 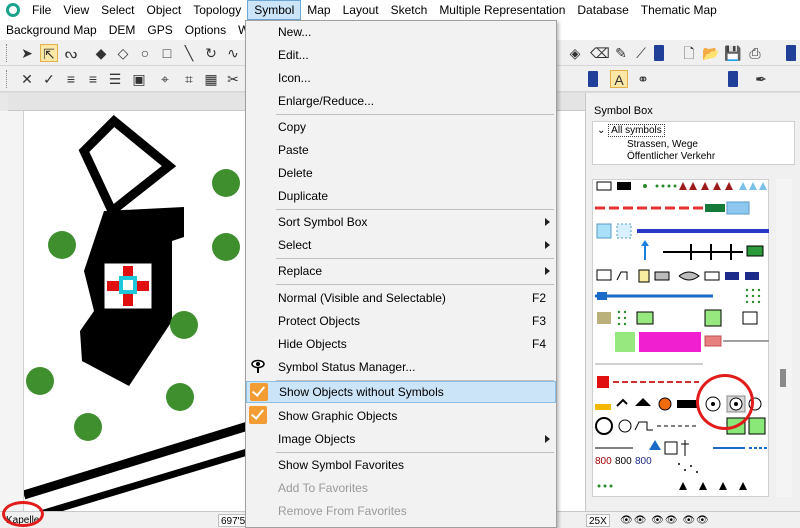 What do you see at coordinates (401, 392) in the screenshot?
I see `menu-item-show-objects-without-symbols: Show Objects without Symbols` at bounding box center [401, 392].